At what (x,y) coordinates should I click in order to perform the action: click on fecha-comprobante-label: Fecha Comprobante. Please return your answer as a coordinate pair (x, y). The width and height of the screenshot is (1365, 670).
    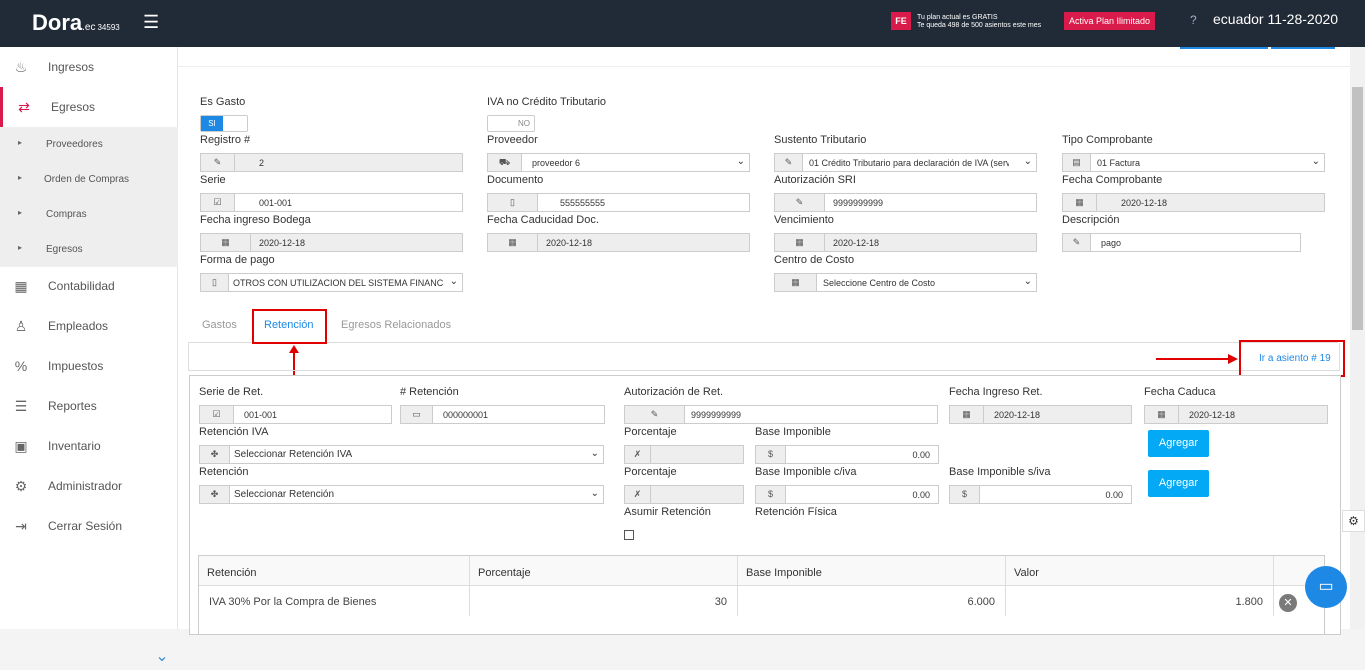
    Looking at the image, I should click on (1112, 180).